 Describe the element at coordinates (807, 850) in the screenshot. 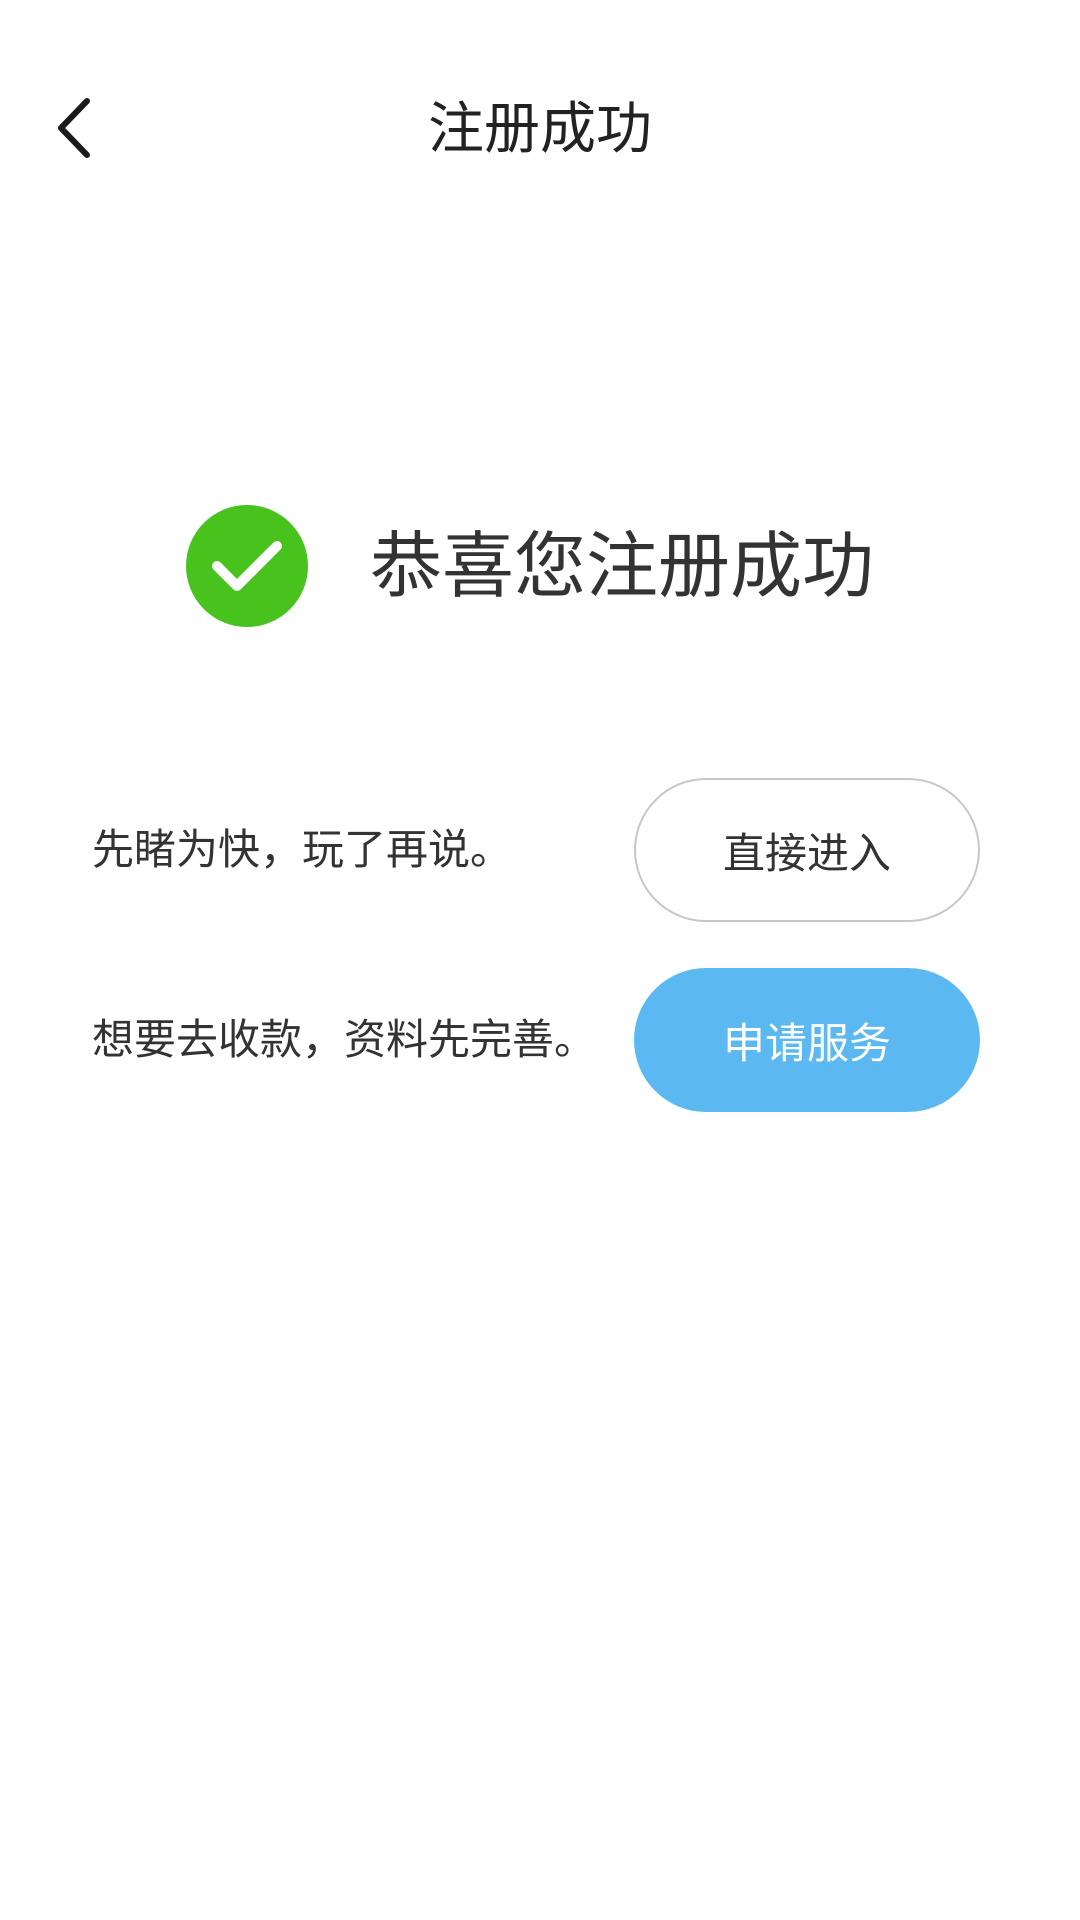

I see `enter-directly-button: 直接进入` at that location.